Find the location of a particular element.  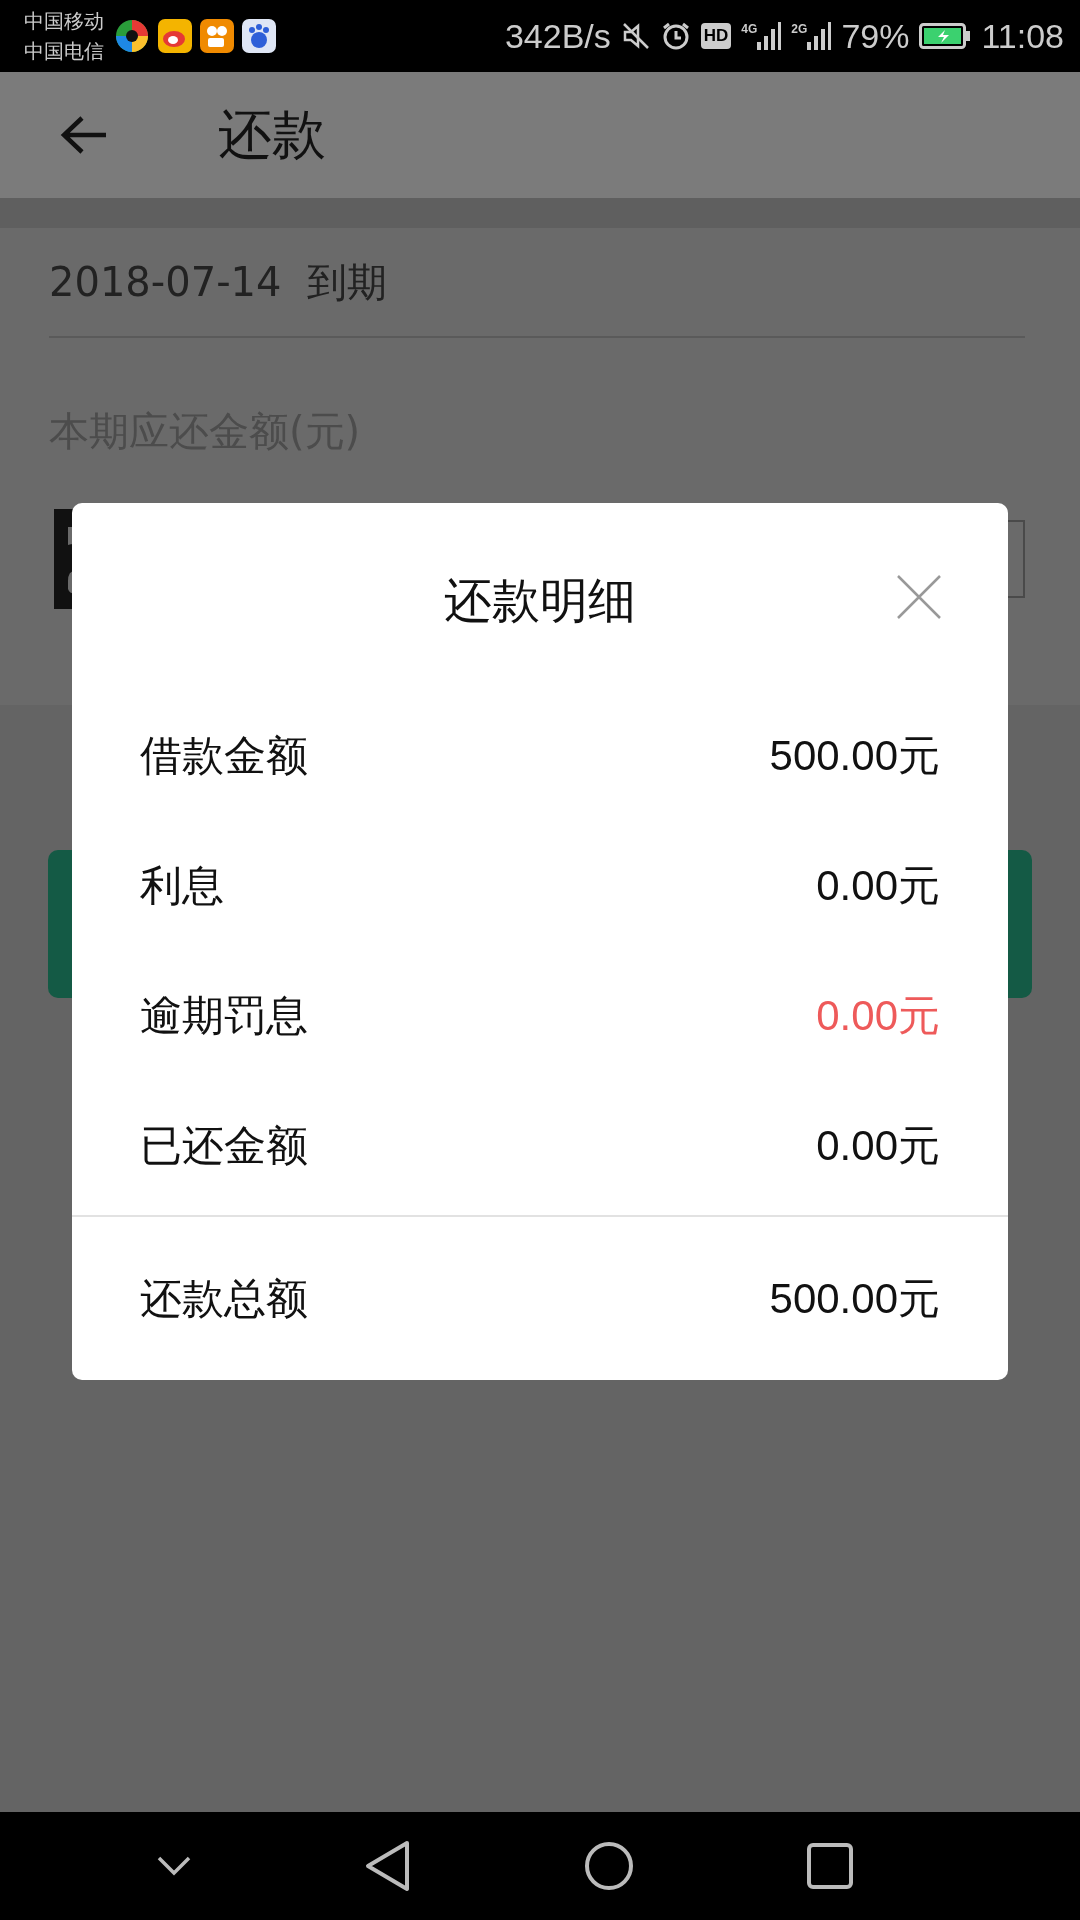

battery-percent: 79% is located at coordinates (875, 36).